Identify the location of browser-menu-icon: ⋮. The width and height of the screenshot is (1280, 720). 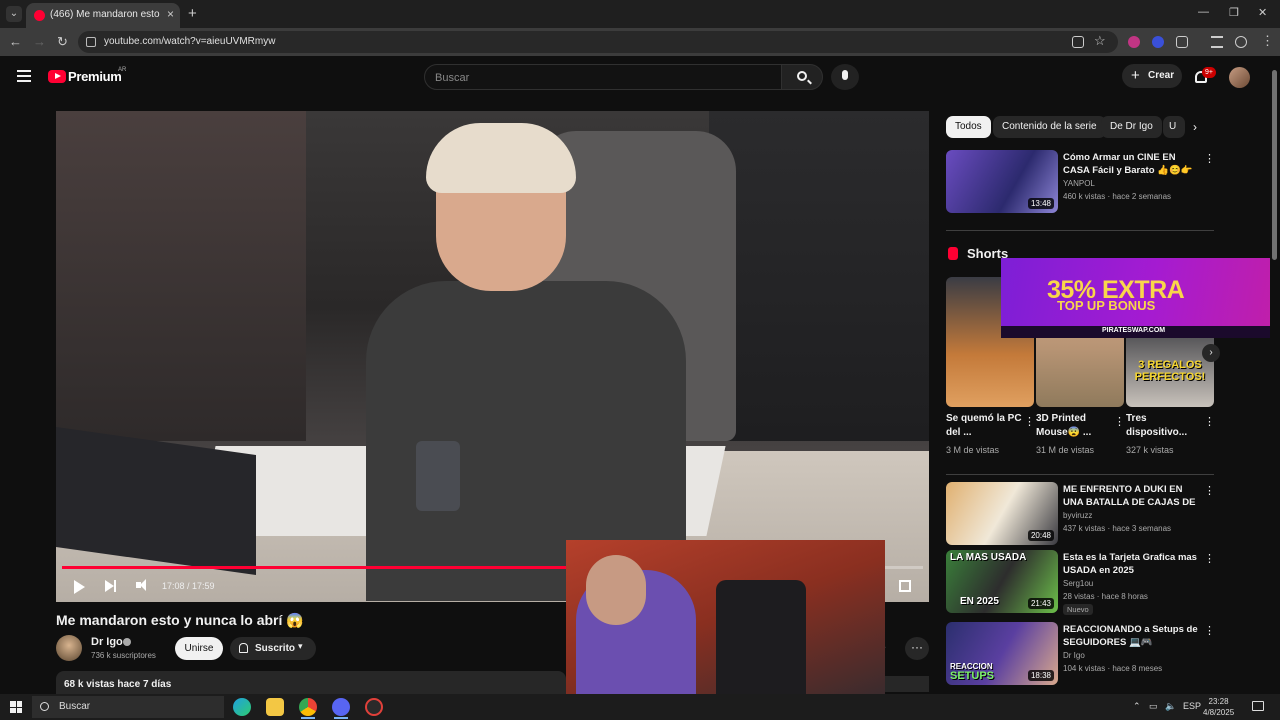
(1267, 41).